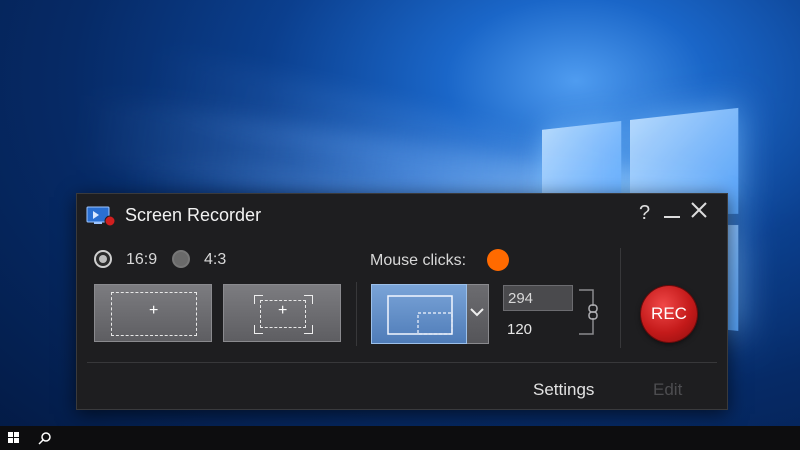 The width and height of the screenshot is (800, 450). I want to click on picture-in-picture-icon, so click(420, 315).